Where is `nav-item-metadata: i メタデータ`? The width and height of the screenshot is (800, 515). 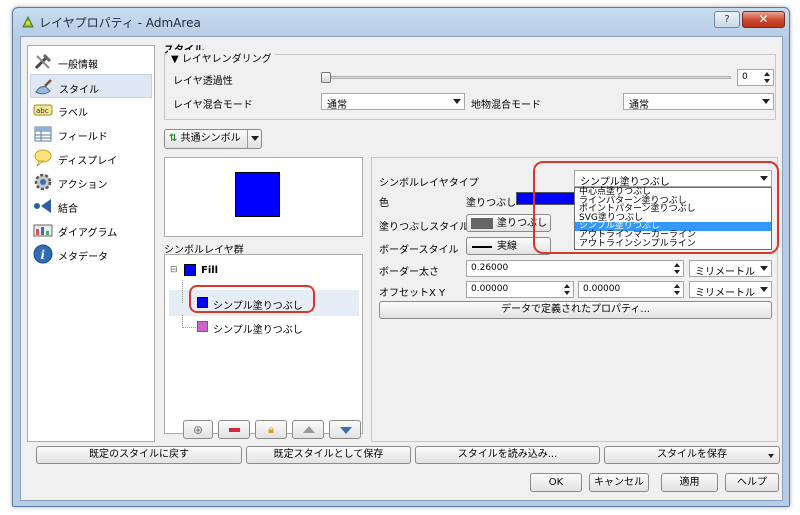
nav-item-metadata: i メタデータ is located at coordinates (91, 254).